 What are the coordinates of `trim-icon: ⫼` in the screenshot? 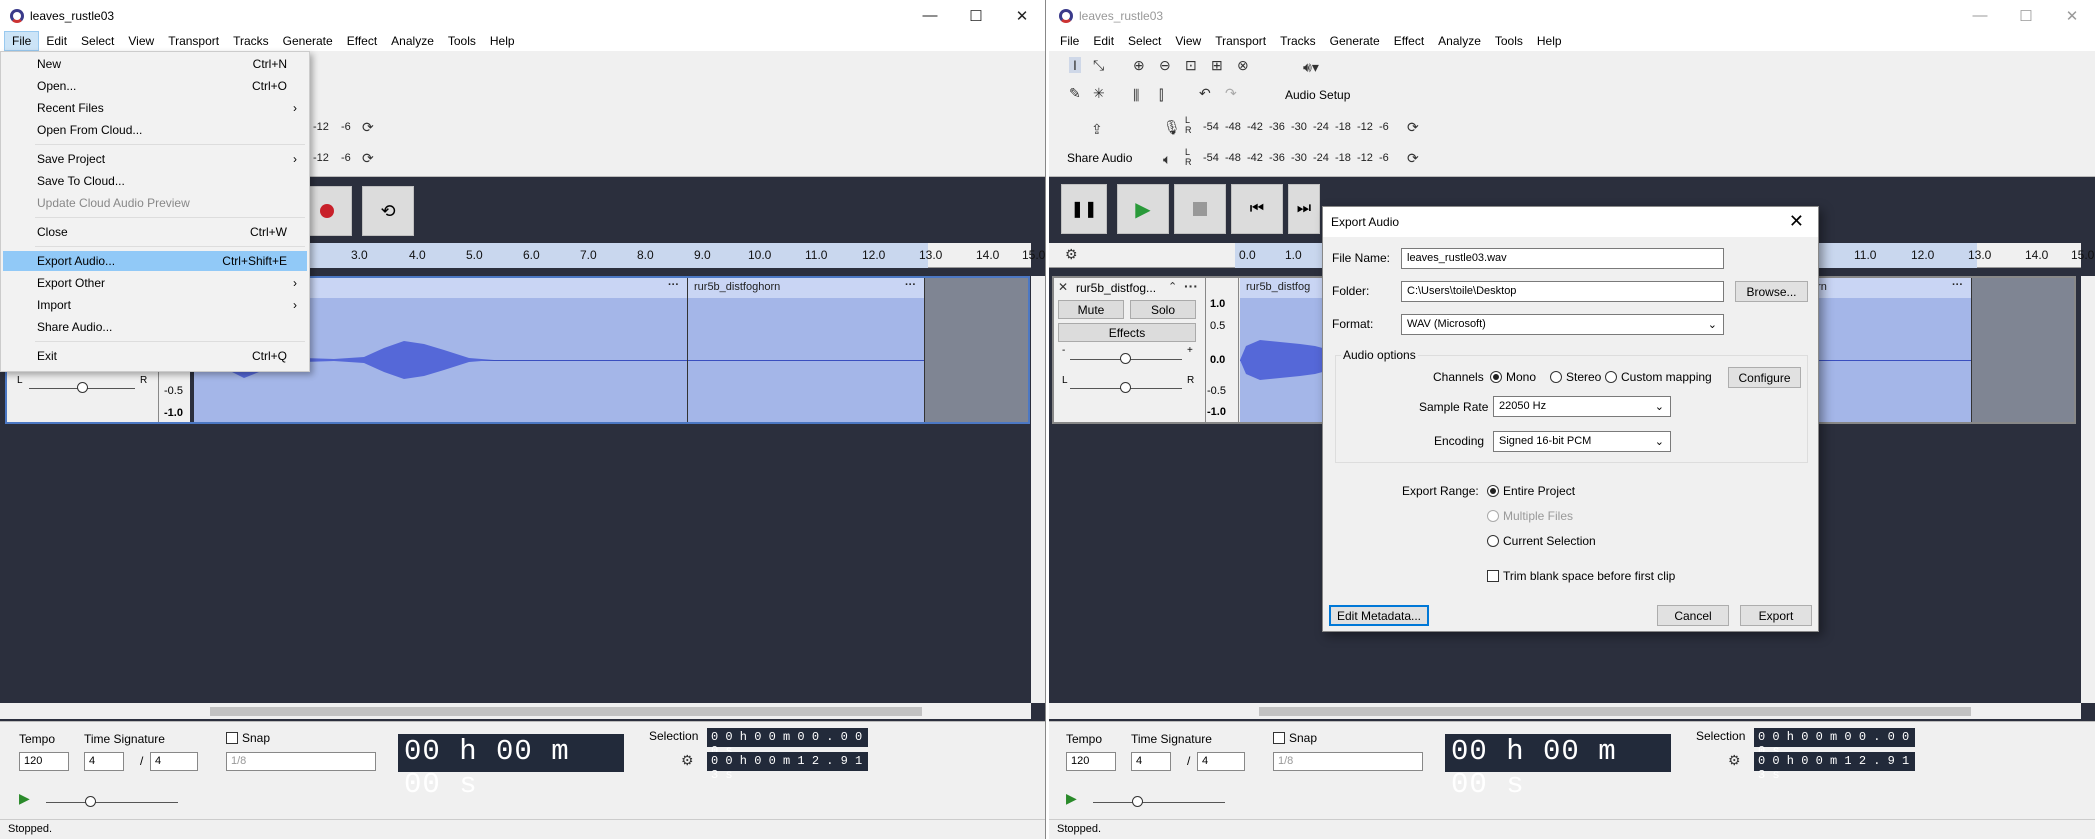 It's located at (1136, 95).